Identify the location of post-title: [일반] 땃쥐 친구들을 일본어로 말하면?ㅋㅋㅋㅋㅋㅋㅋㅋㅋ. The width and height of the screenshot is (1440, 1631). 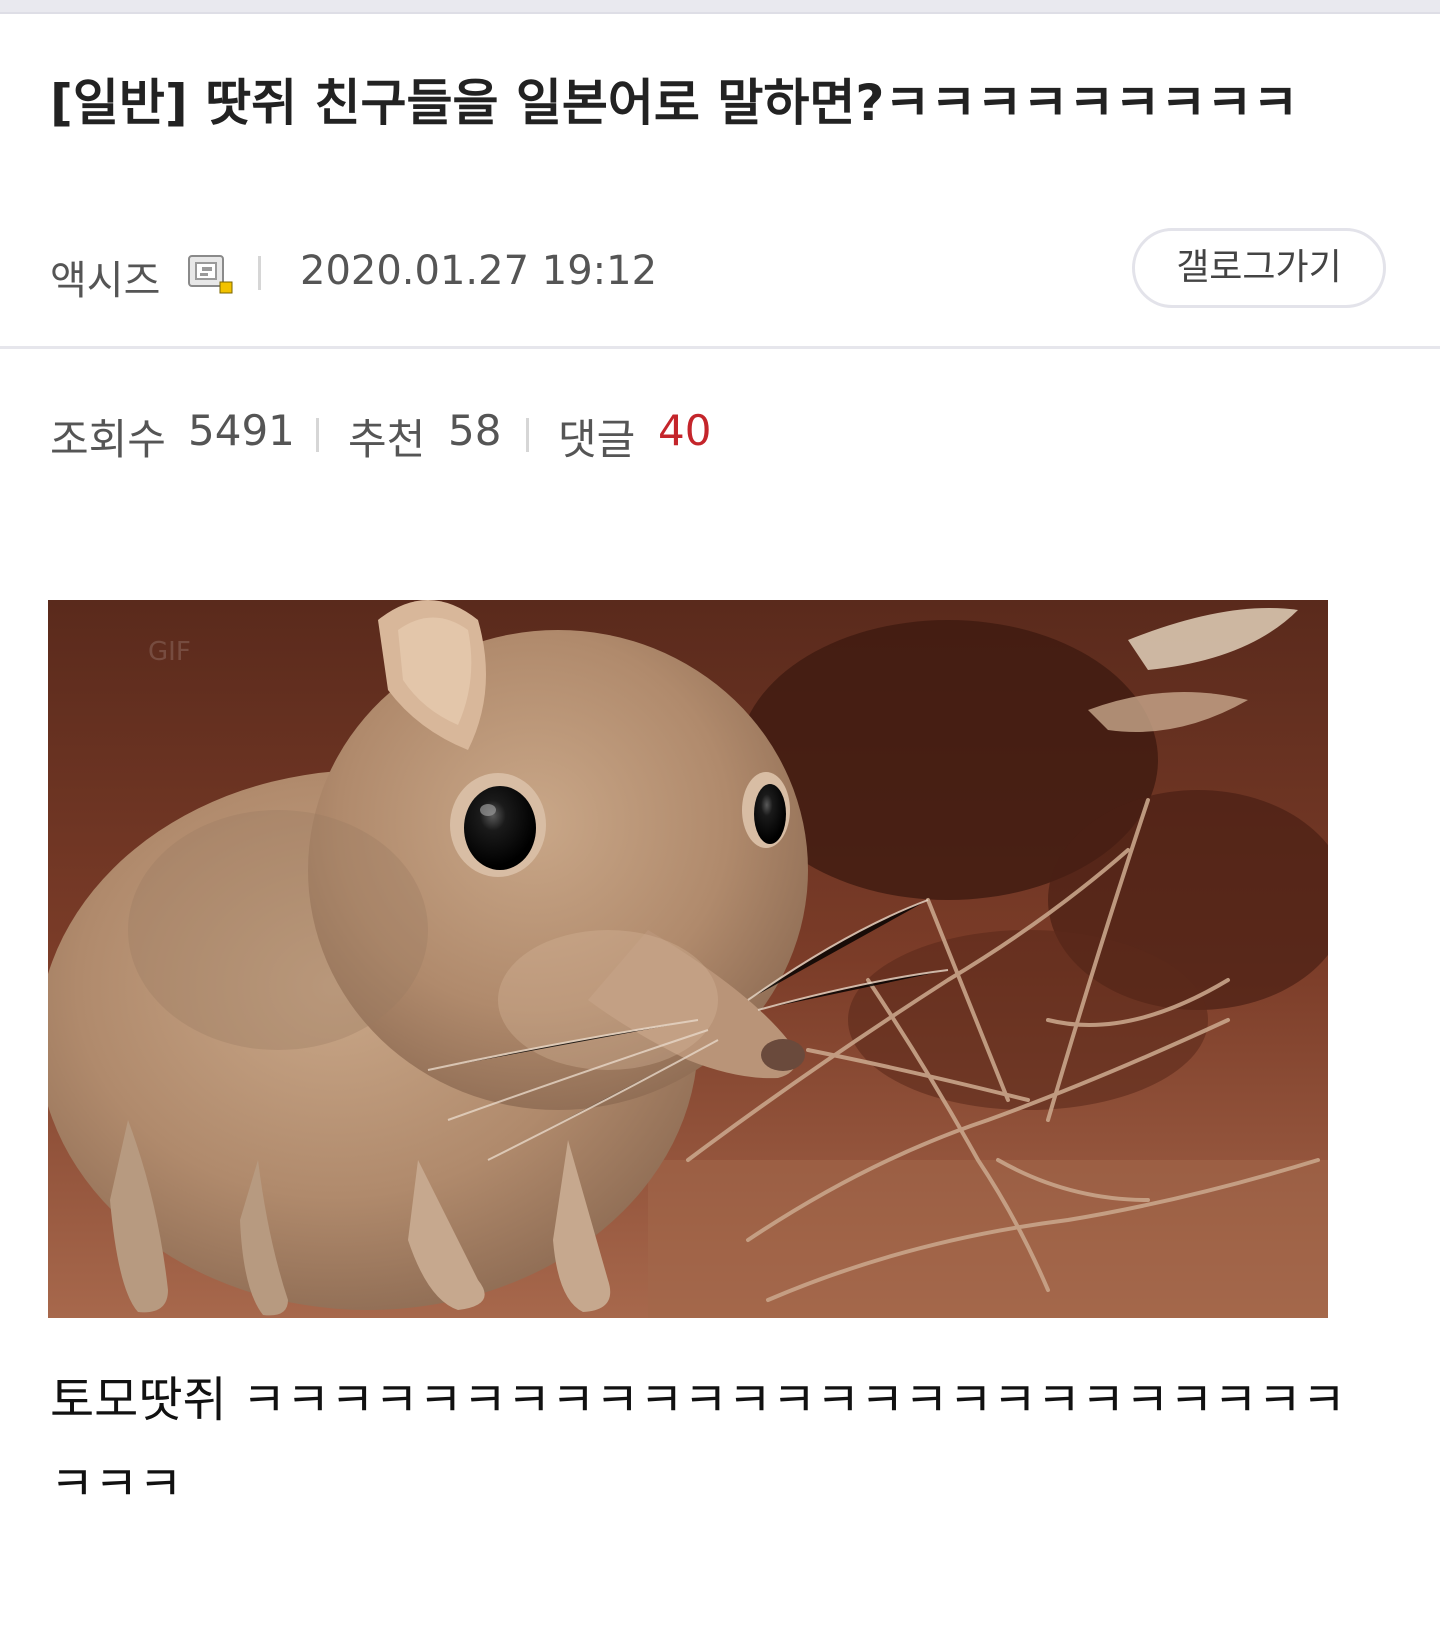
(674, 103).